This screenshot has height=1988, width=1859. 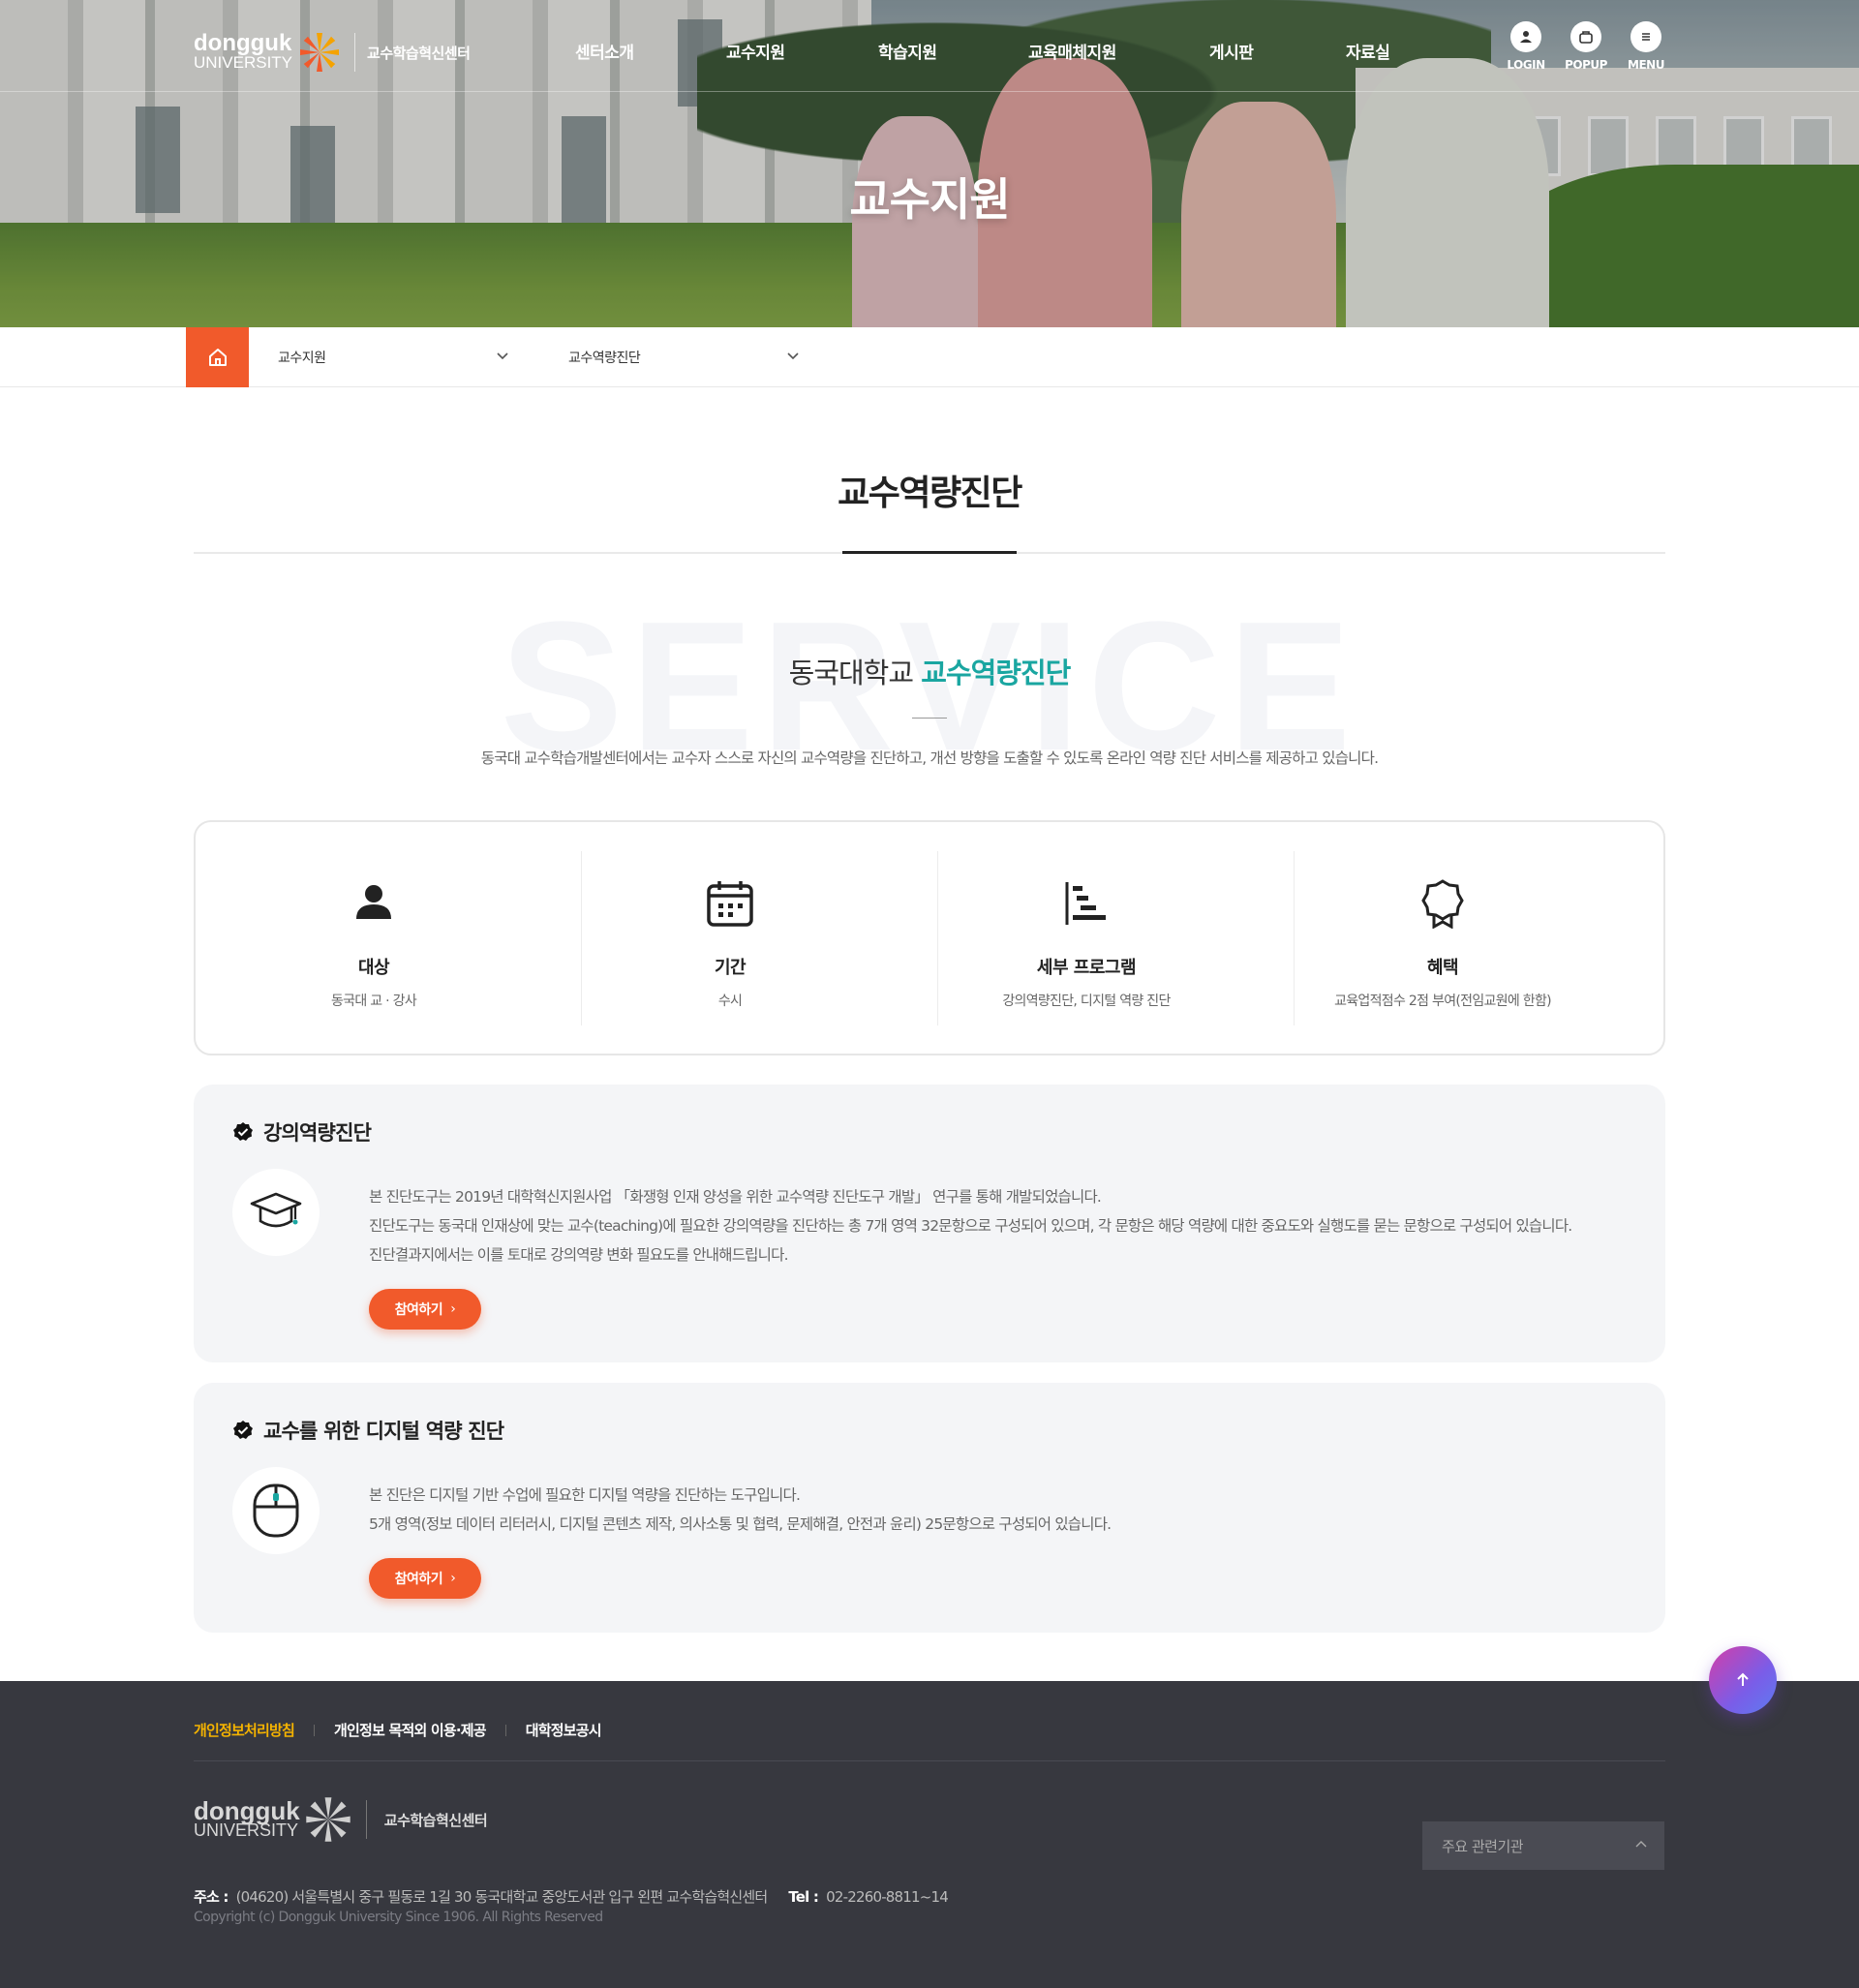 What do you see at coordinates (730, 968) in the screenshot?
I see `info-label: 기간` at bounding box center [730, 968].